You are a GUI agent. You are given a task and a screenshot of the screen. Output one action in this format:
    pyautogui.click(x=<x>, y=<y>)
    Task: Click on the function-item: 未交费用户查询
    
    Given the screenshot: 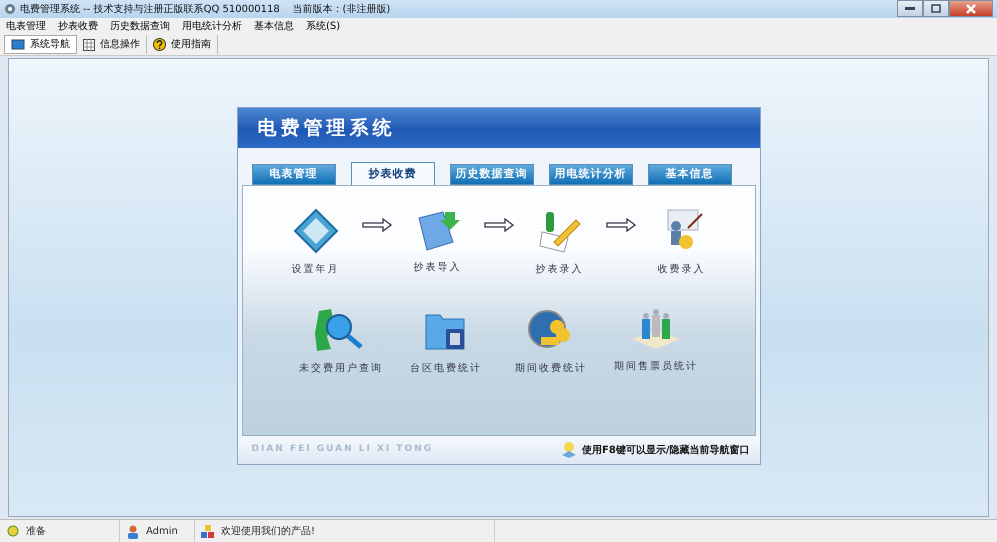 What is the action you would take?
    pyautogui.click(x=341, y=341)
    